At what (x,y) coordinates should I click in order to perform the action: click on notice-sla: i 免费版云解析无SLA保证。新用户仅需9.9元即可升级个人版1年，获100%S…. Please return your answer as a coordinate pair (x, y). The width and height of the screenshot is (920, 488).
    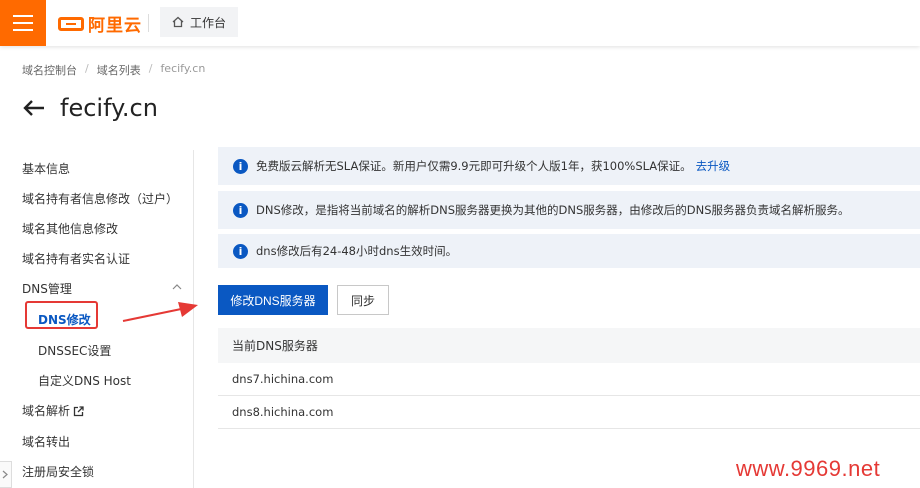
    Looking at the image, I should click on (569, 166).